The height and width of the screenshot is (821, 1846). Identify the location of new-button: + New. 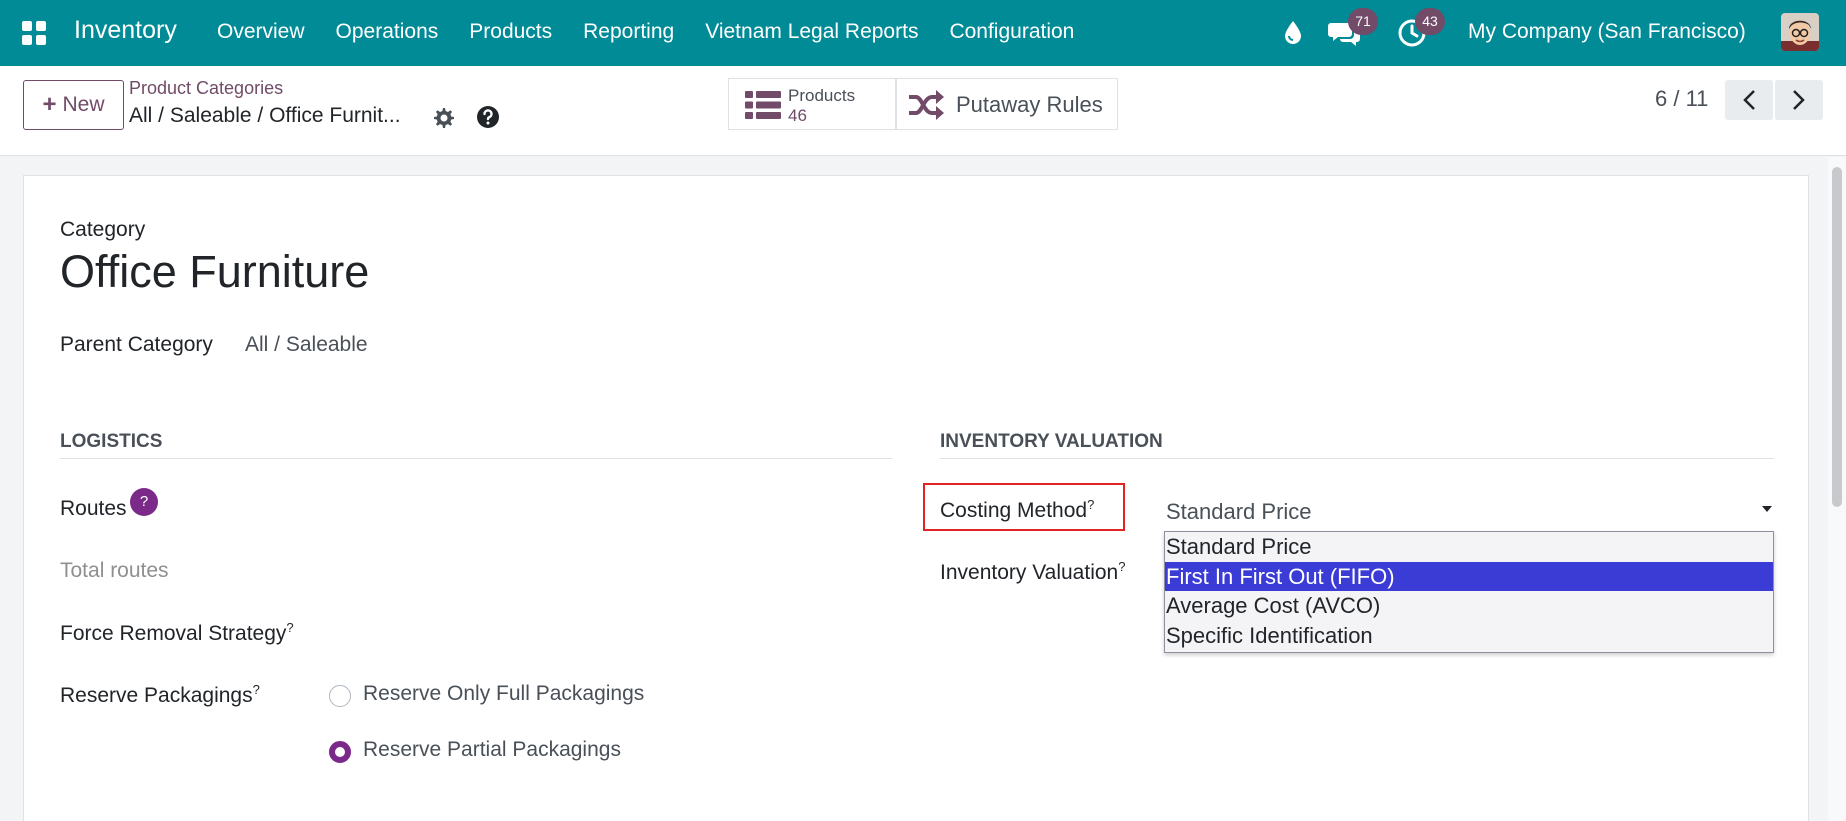
(73, 105).